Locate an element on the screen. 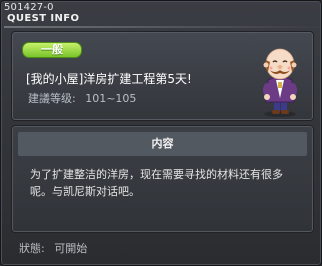 The image size is (322, 266). content-header-label: 内容 is located at coordinates (162, 143).